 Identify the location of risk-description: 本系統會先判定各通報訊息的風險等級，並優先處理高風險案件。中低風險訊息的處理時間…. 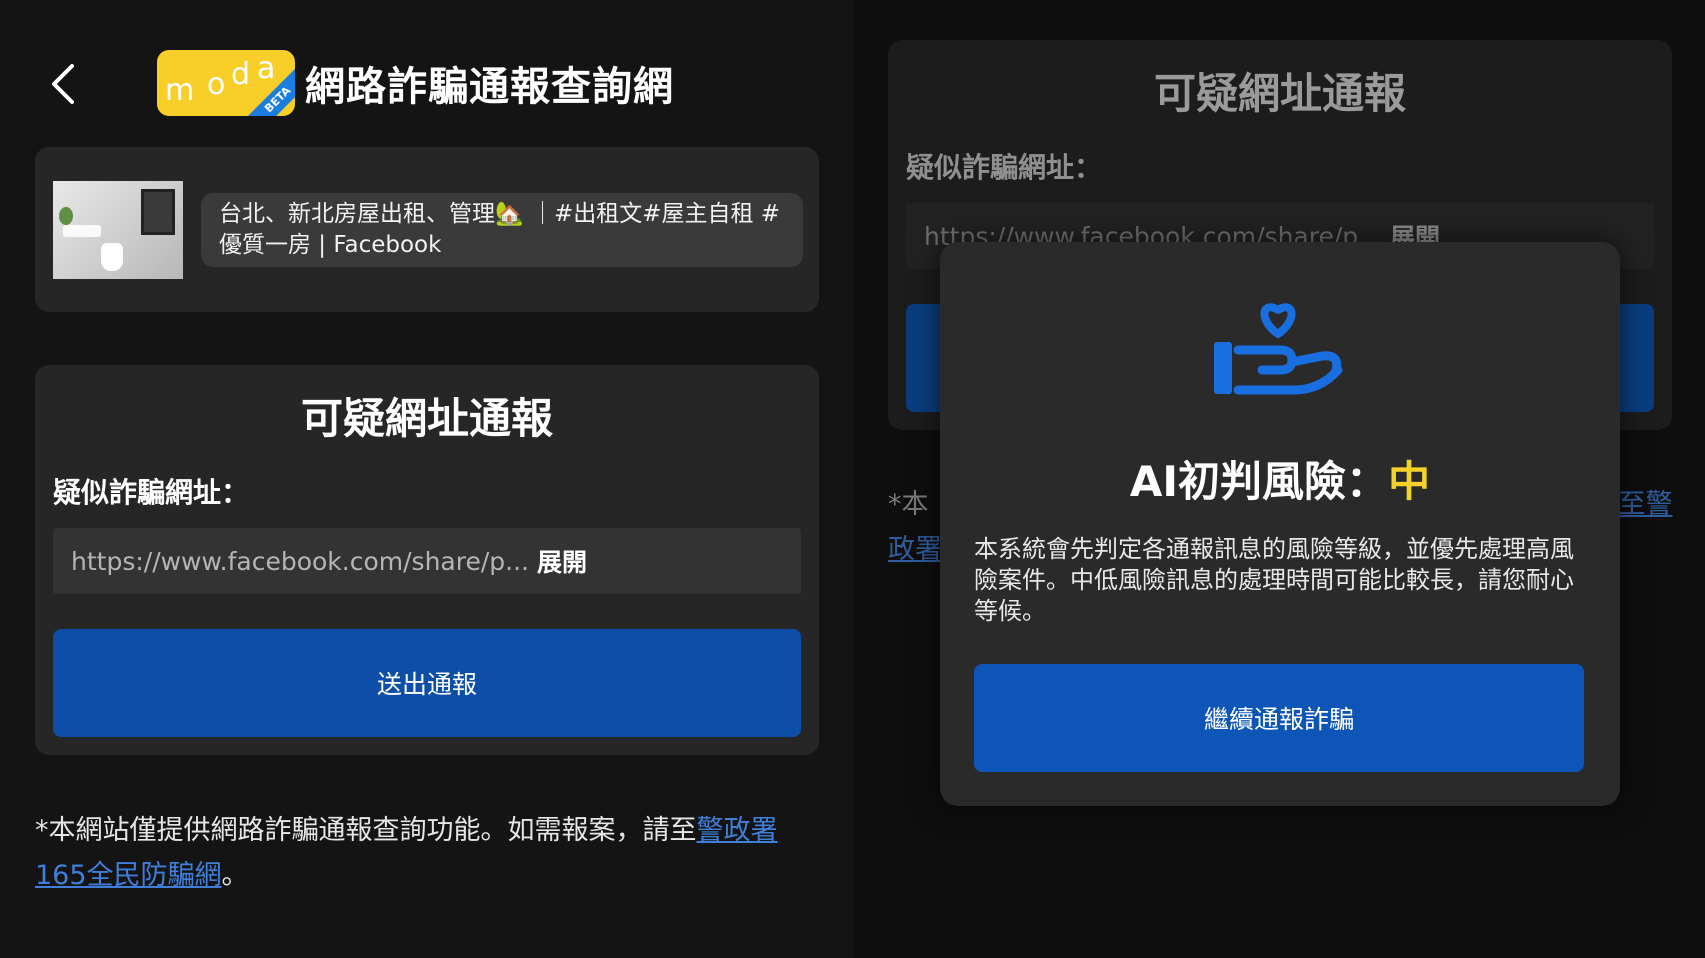
(1274, 580).